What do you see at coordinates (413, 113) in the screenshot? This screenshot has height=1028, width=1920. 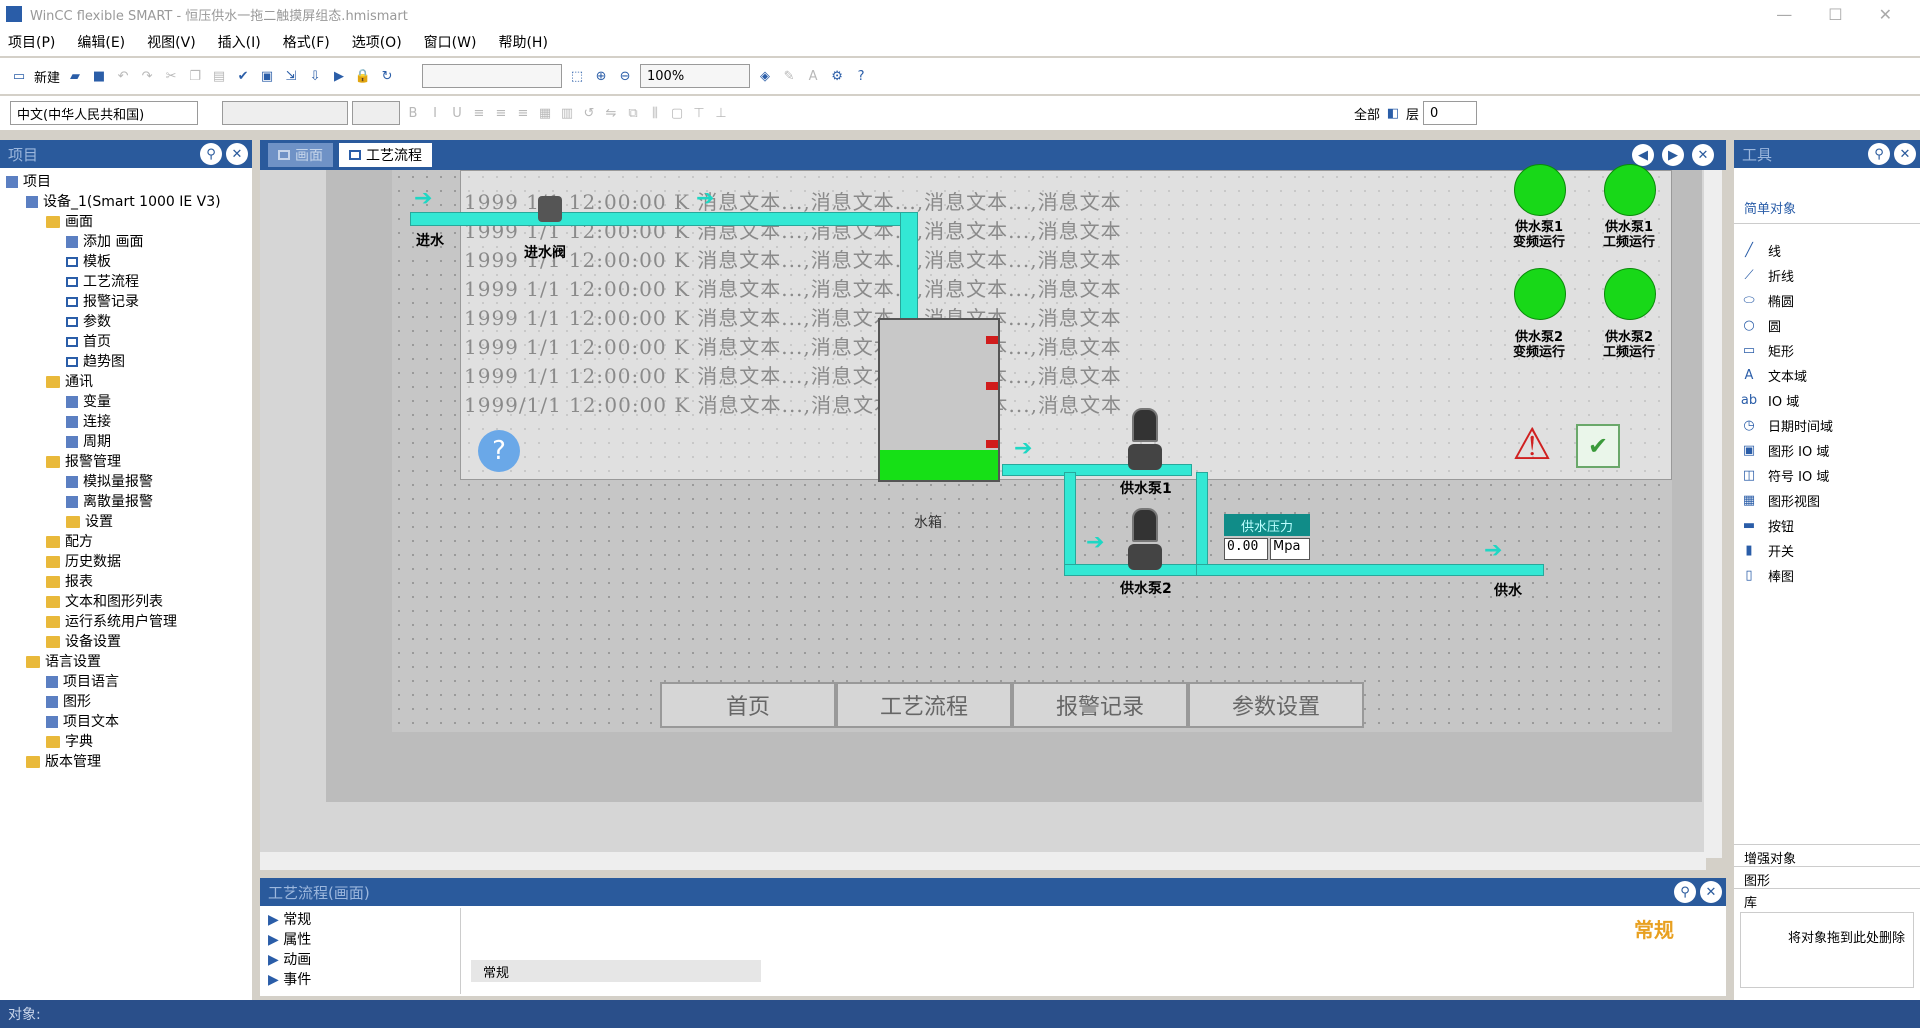 I see `bold-icon: B` at bounding box center [413, 113].